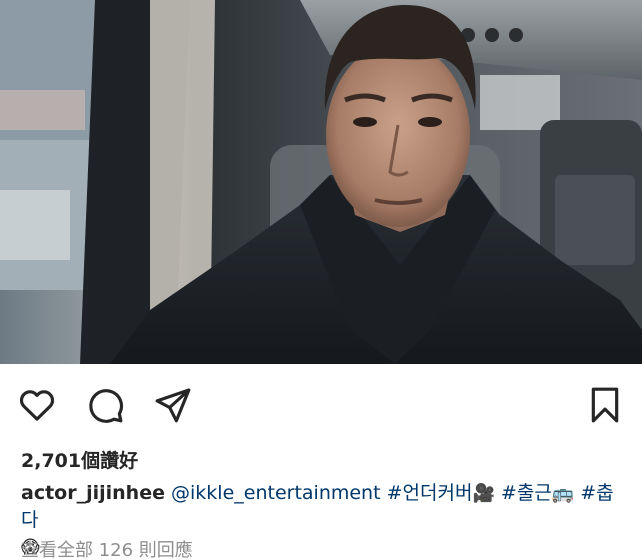  Describe the element at coordinates (79, 459) in the screenshot. I see `likes-count: 2,701個讚好` at that location.